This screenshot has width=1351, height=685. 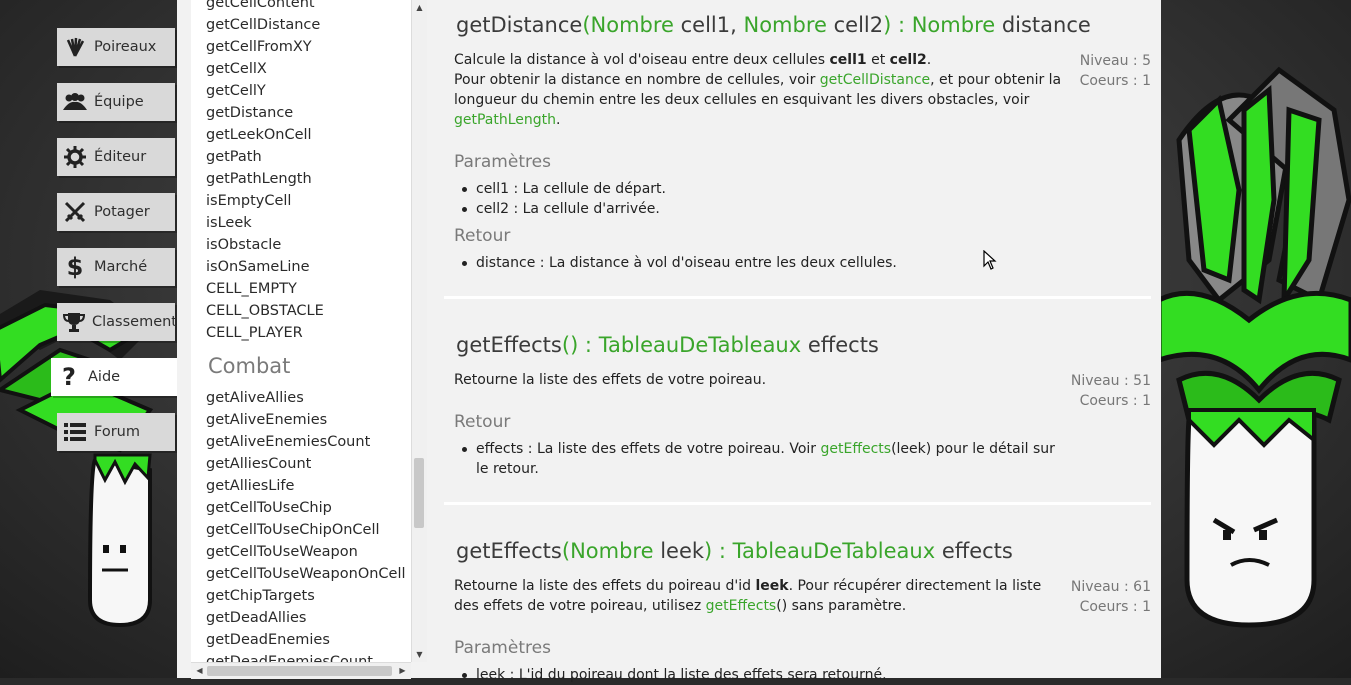 What do you see at coordinates (667, 345) in the screenshot?
I see `function-signature: getEffects() : TableauDeTableaux effects` at bounding box center [667, 345].